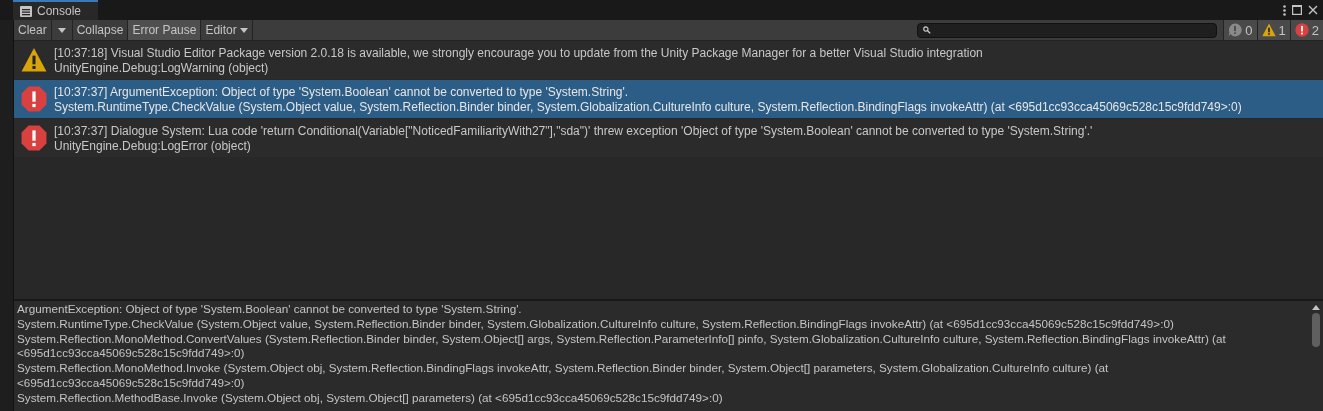 Image resolution: width=1323 pixels, height=411 pixels. I want to click on search-field, so click(1067, 30).